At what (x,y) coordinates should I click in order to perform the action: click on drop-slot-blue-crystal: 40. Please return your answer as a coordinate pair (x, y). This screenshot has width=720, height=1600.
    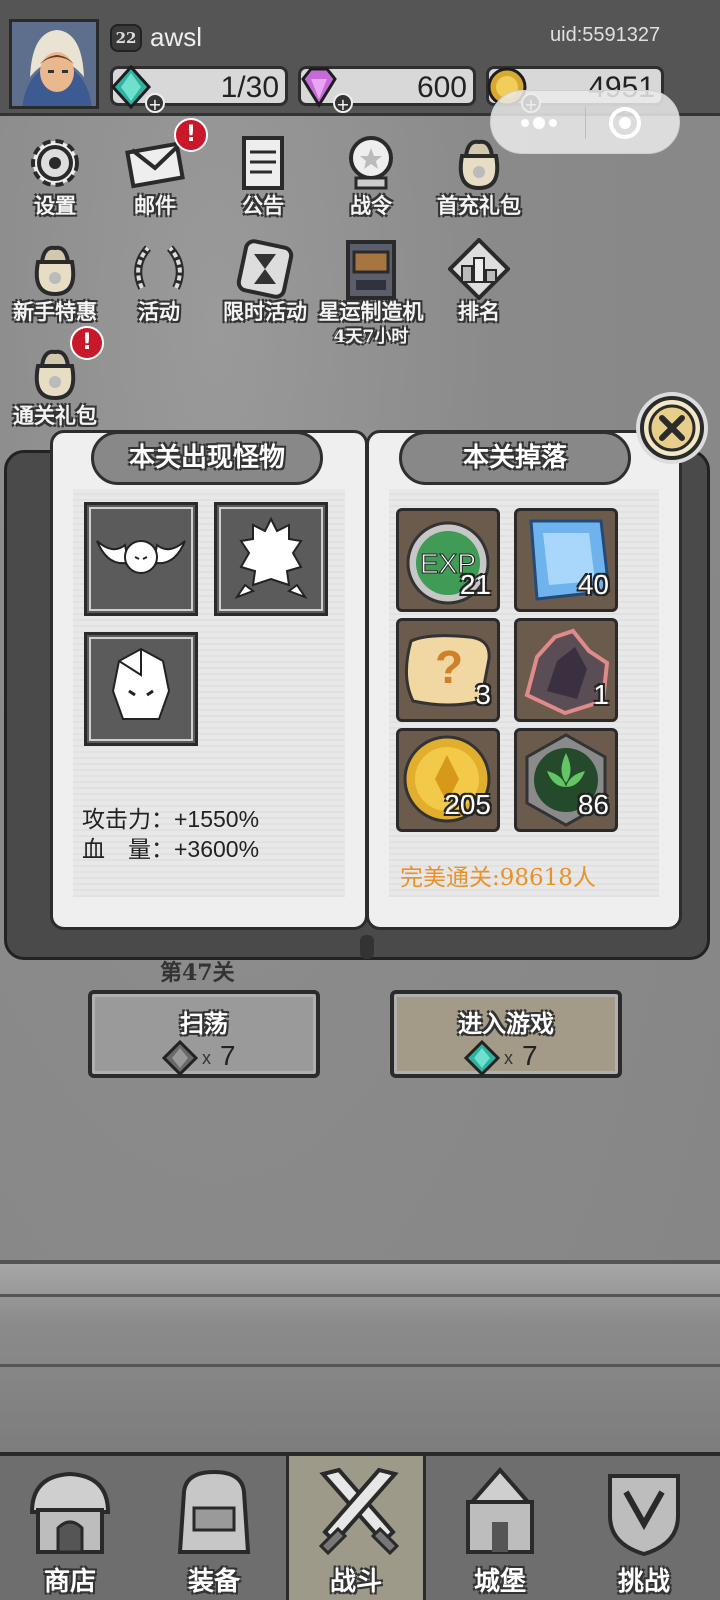
    Looking at the image, I should click on (566, 560).